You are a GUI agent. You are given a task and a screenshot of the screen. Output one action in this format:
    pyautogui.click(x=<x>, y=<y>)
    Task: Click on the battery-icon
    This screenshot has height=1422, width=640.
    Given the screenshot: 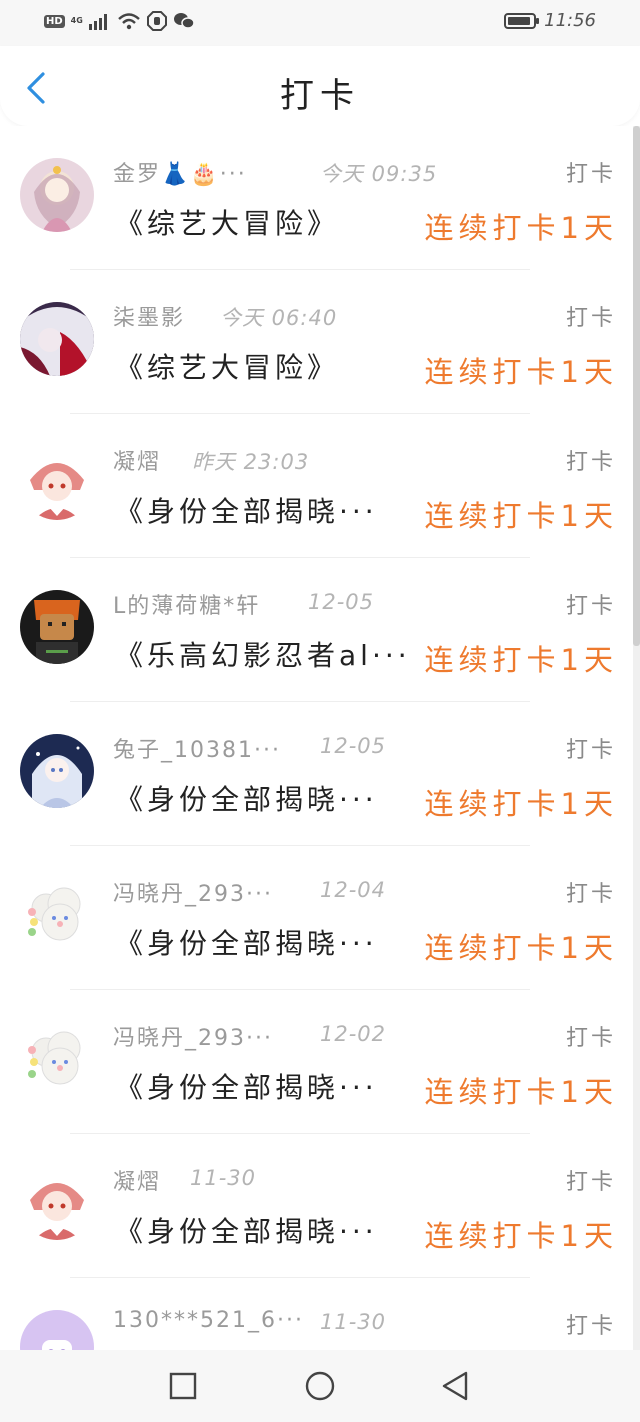 What is the action you would take?
    pyautogui.click(x=522, y=20)
    